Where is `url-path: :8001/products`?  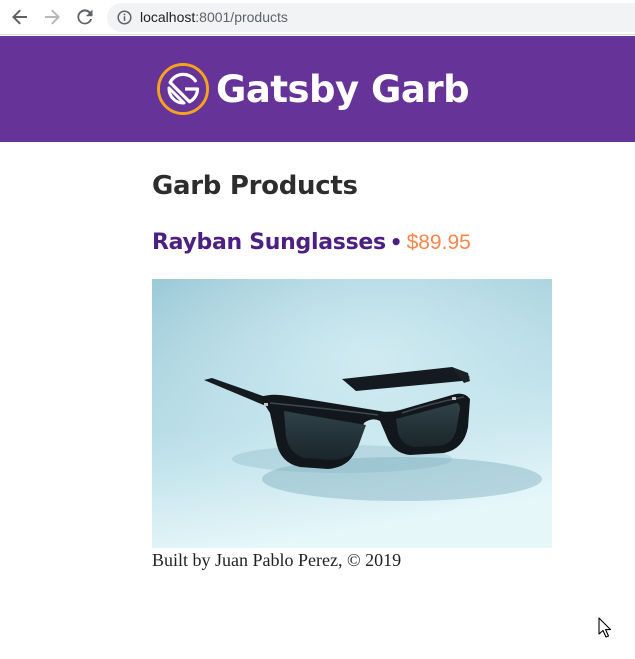
url-path: :8001/products is located at coordinates (241, 17).